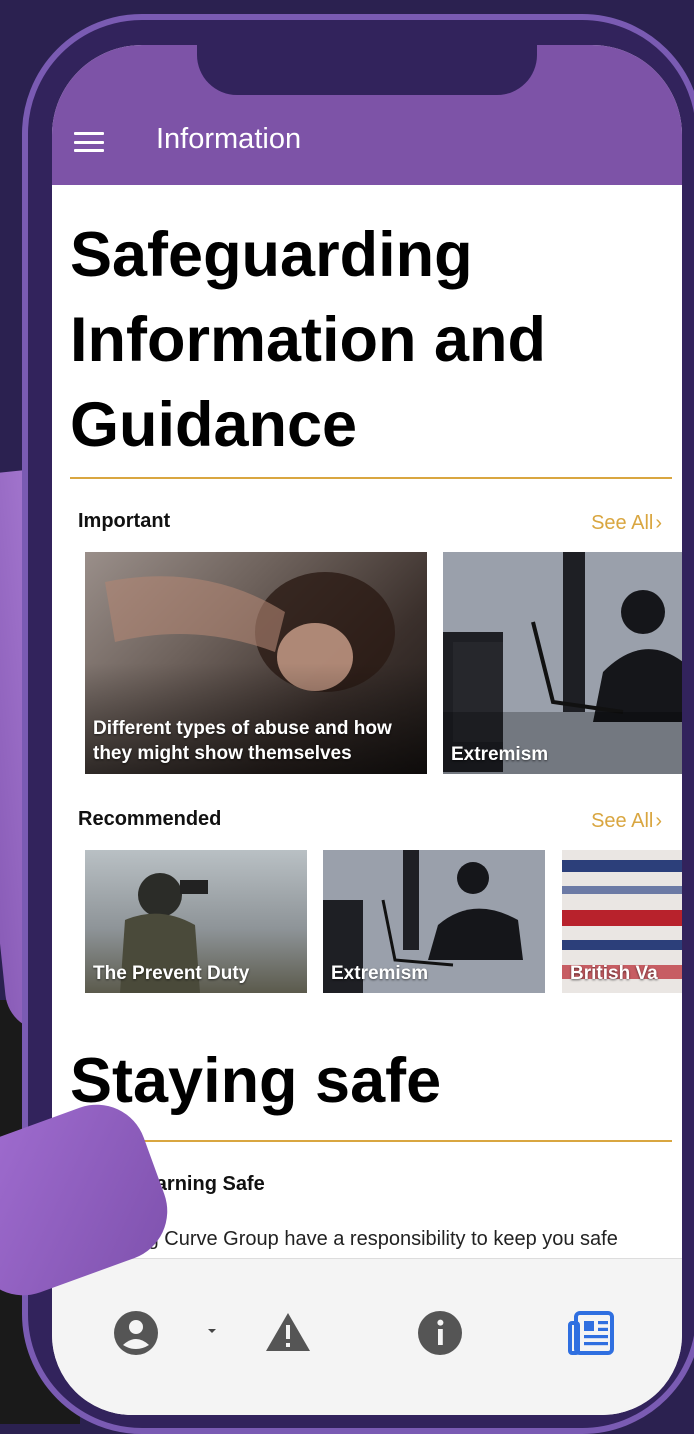 This screenshot has height=1434, width=694. Describe the element at coordinates (196, 921) in the screenshot. I see `recommended-card-prevent-duty: The Prevent Duty` at that location.